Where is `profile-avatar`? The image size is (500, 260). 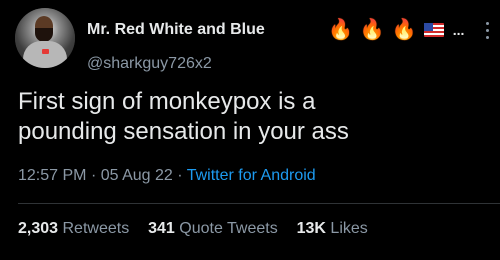 profile-avatar is located at coordinates (45, 38).